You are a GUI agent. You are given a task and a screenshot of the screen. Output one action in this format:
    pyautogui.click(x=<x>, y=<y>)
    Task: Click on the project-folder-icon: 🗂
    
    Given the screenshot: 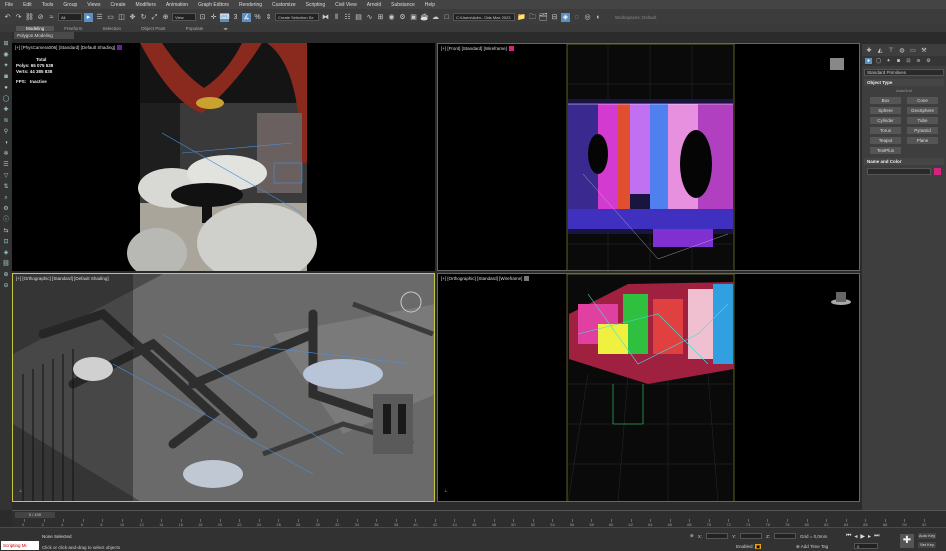 What is the action you would take?
    pyautogui.click(x=543, y=17)
    